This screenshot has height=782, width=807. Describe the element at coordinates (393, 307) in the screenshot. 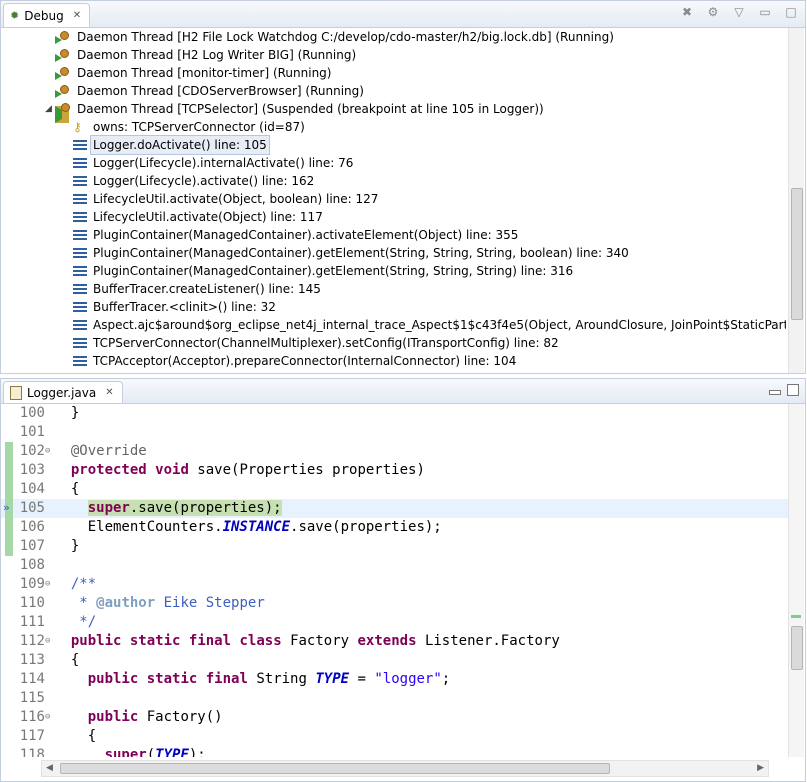

I see `stack-frame-row: BufferTracer.<clinit>() line: 32` at that location.